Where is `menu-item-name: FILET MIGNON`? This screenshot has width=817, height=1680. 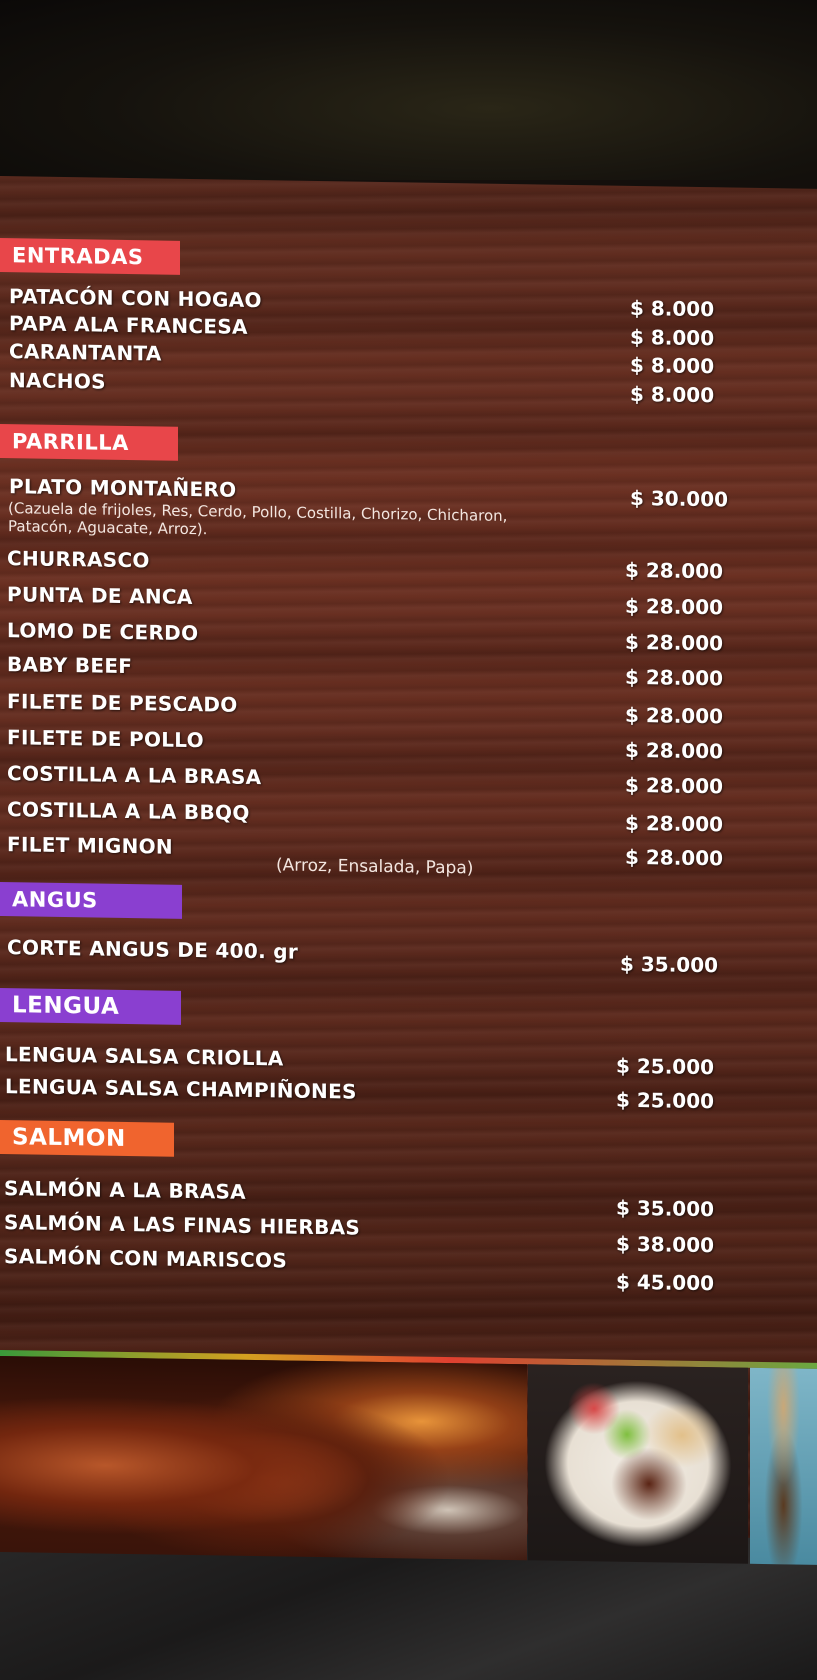
menu-item-name: FILET MIGNON is located at coordinates (90, 845).